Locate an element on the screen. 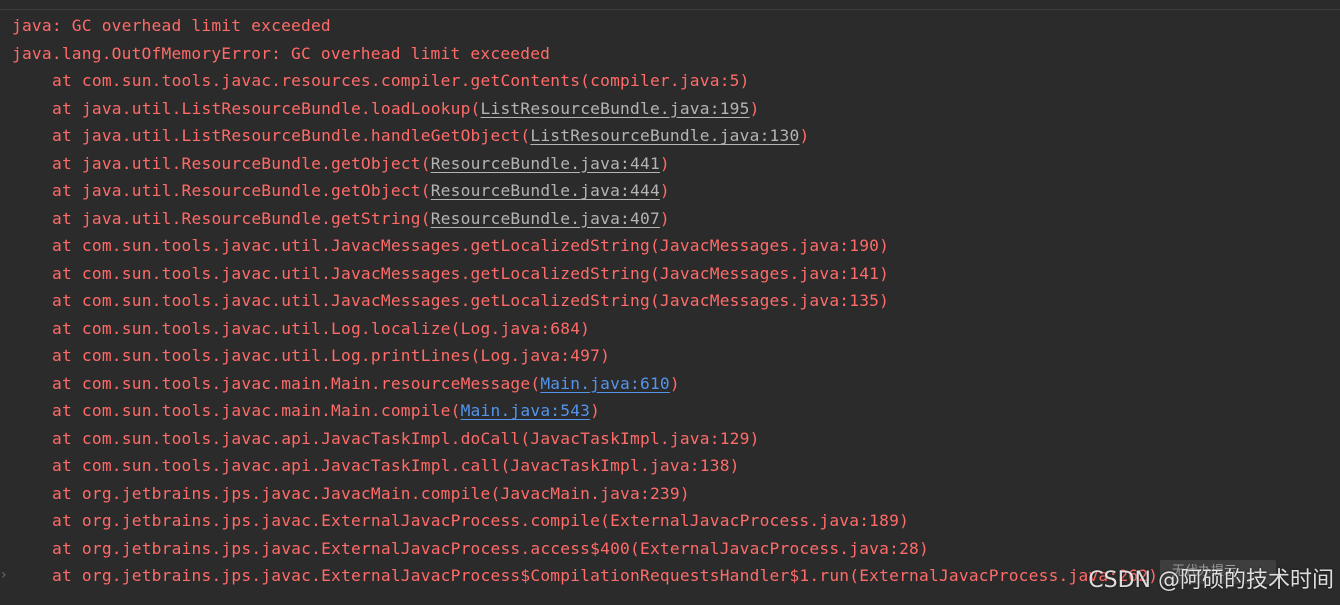 This screenshot has height=605, width=1340. csdn-watermark: CSDN @阿硕的技术时间 is located at coordinates (1211, 580).